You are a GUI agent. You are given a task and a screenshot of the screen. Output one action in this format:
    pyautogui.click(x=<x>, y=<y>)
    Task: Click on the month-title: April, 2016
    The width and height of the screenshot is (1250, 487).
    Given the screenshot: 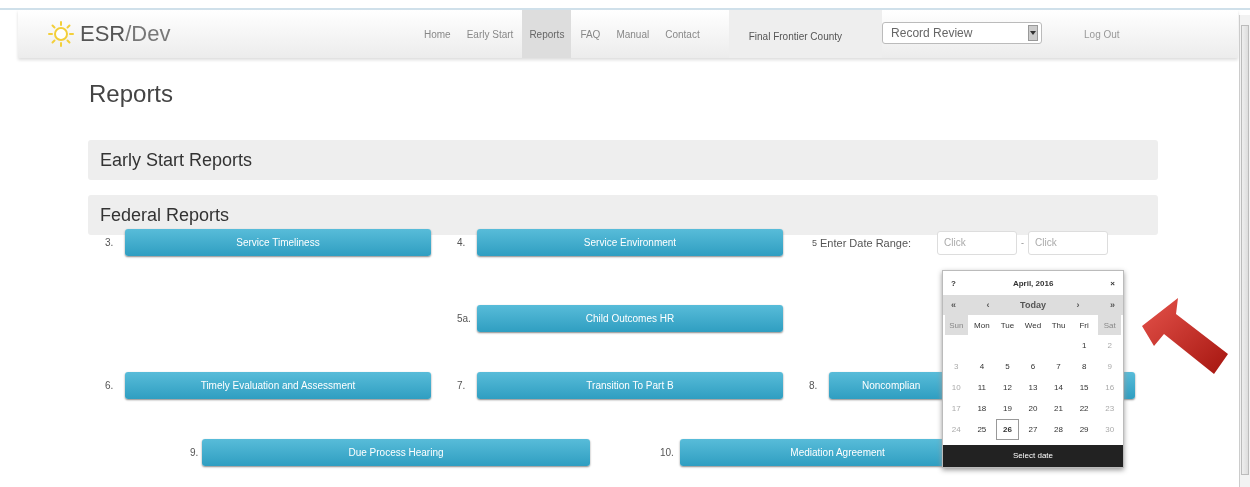 What is the action you would take?
    pyautogui.click(x=1033, y=283)
    